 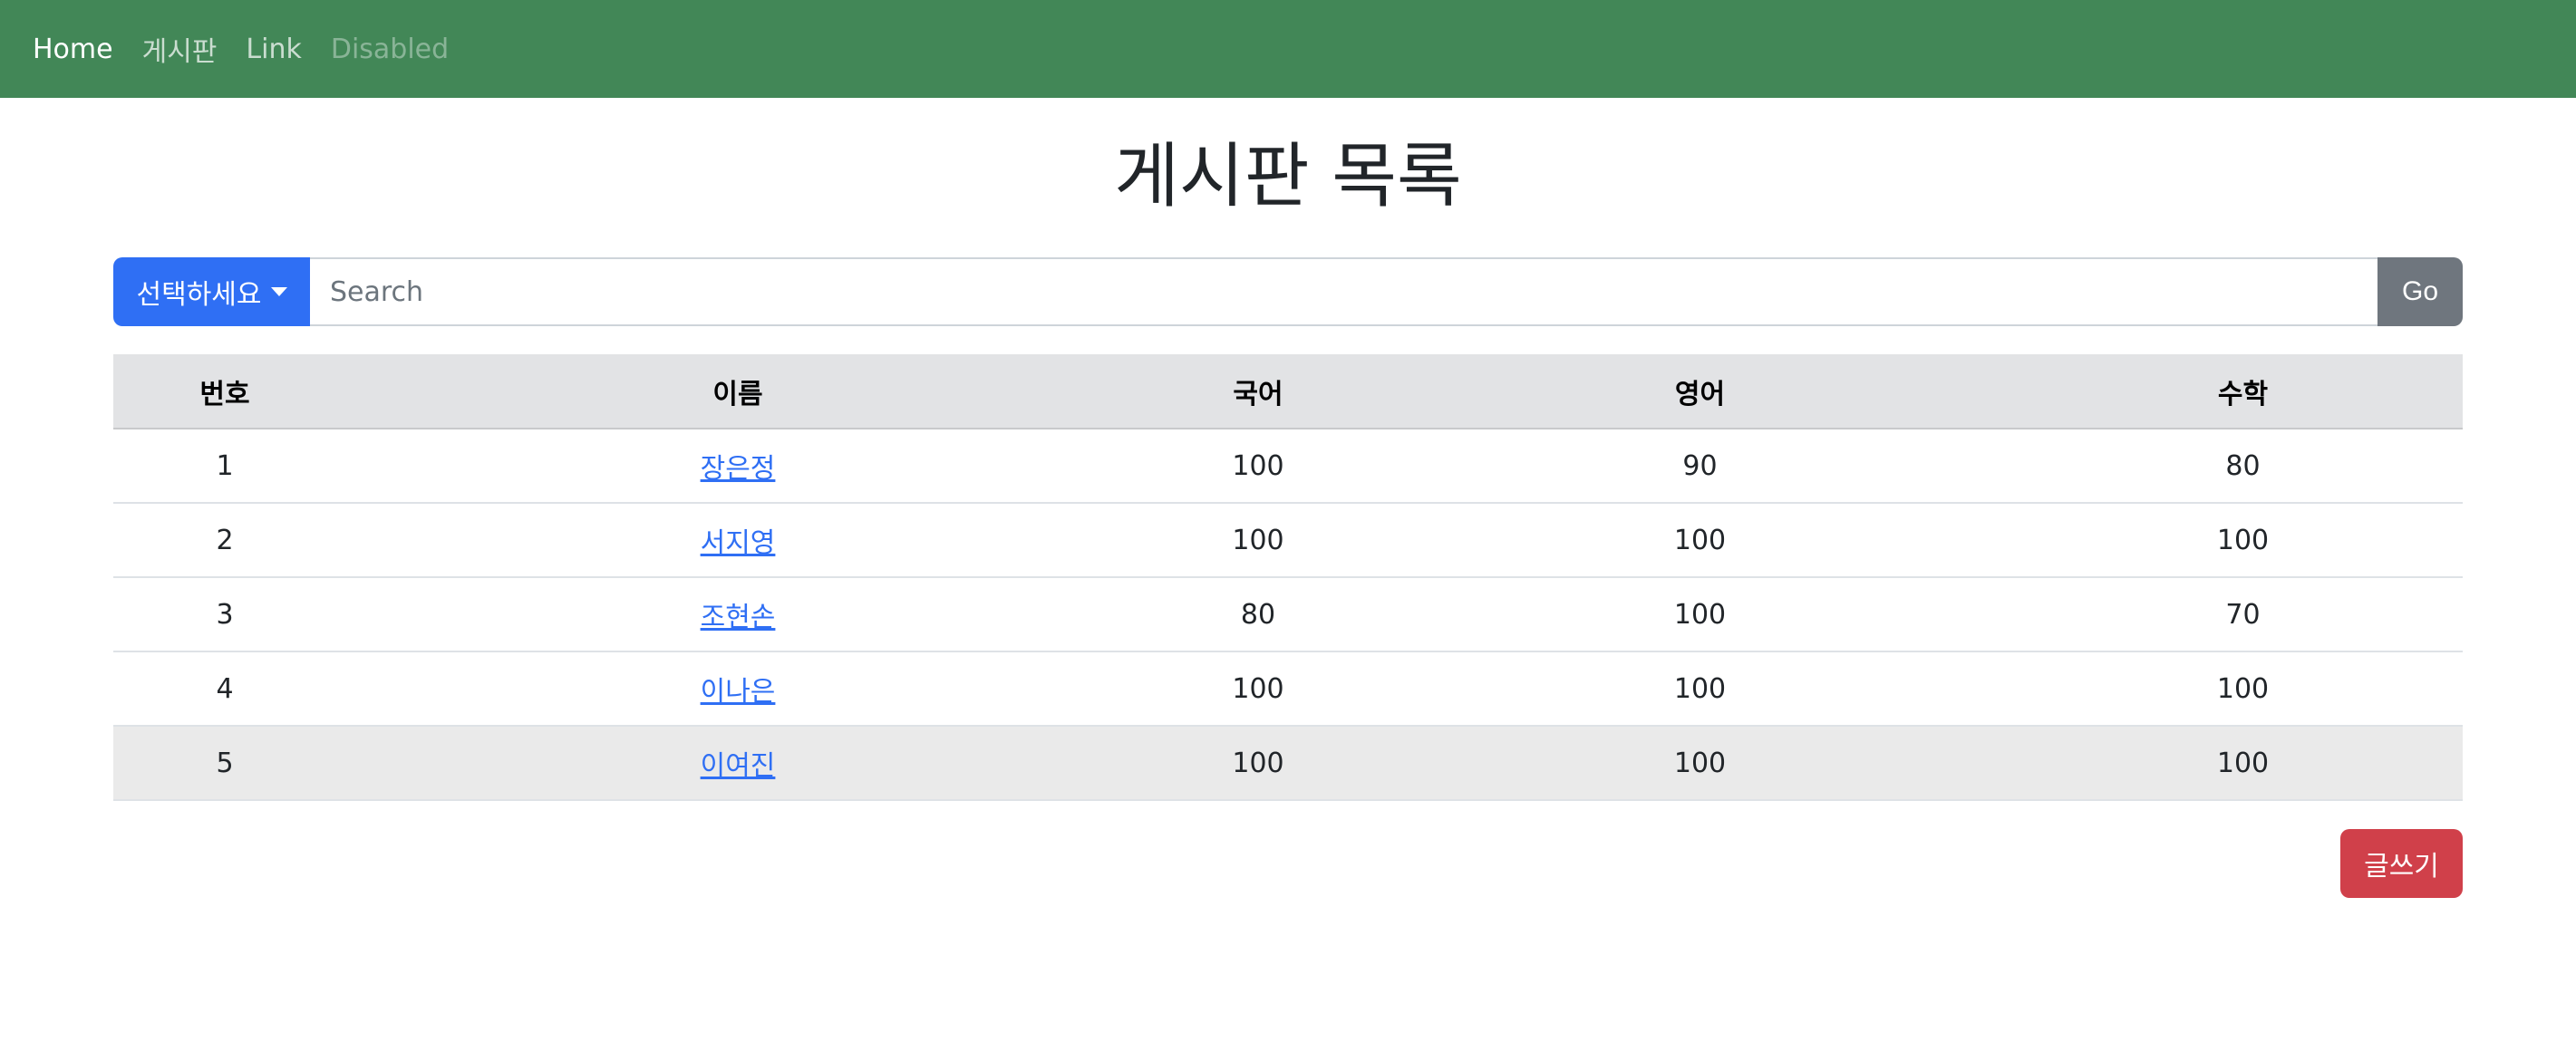 I want to click on table-row: 4 이나은 100 100 100, so click(x=1288, y=689).